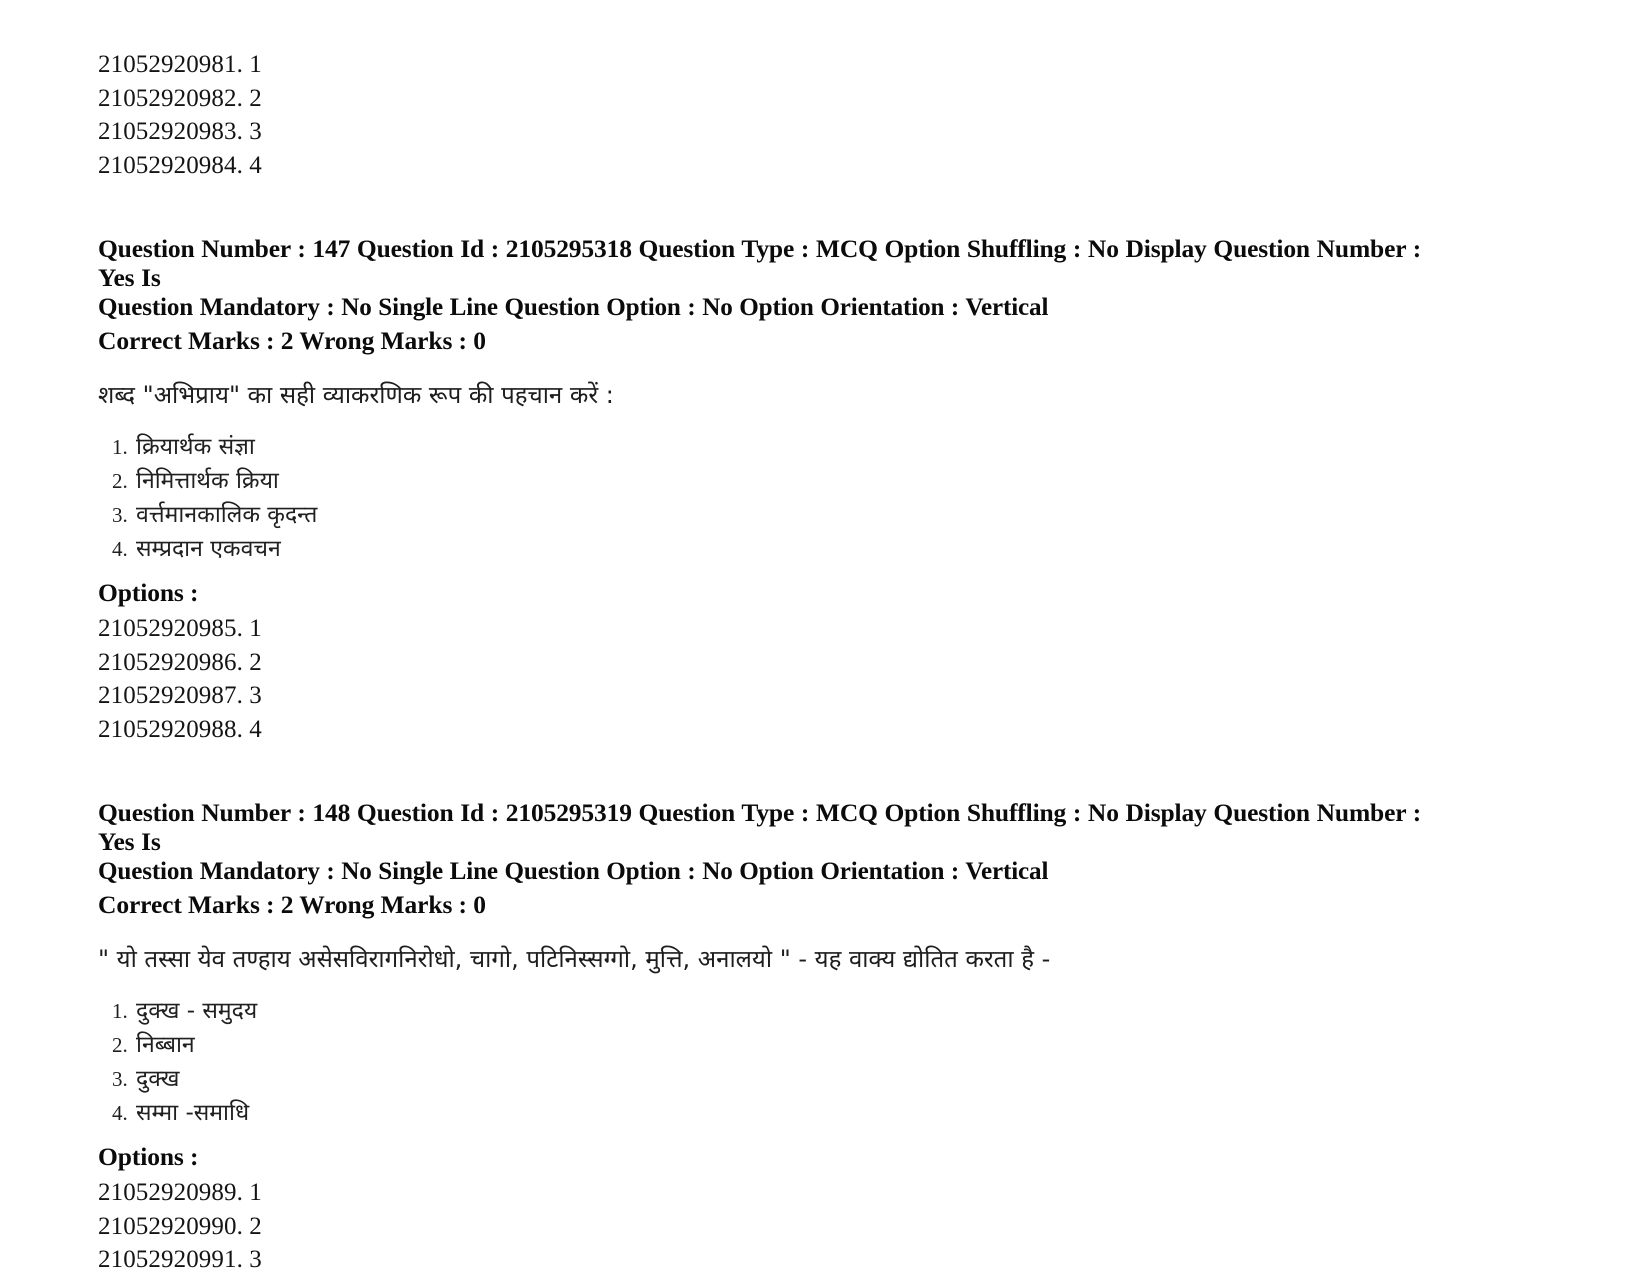  I want to click on choice-item: 3. वर्त्तमानकालिक कृदन्त, so click(775, 515).